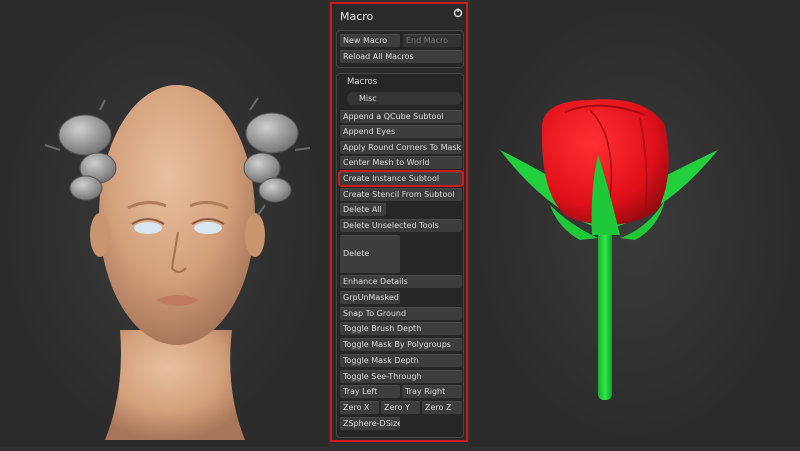 The image size is (800, 451). I want to click on zsphere-dsize-button: ZSphere-DSize, so click(370, 423).